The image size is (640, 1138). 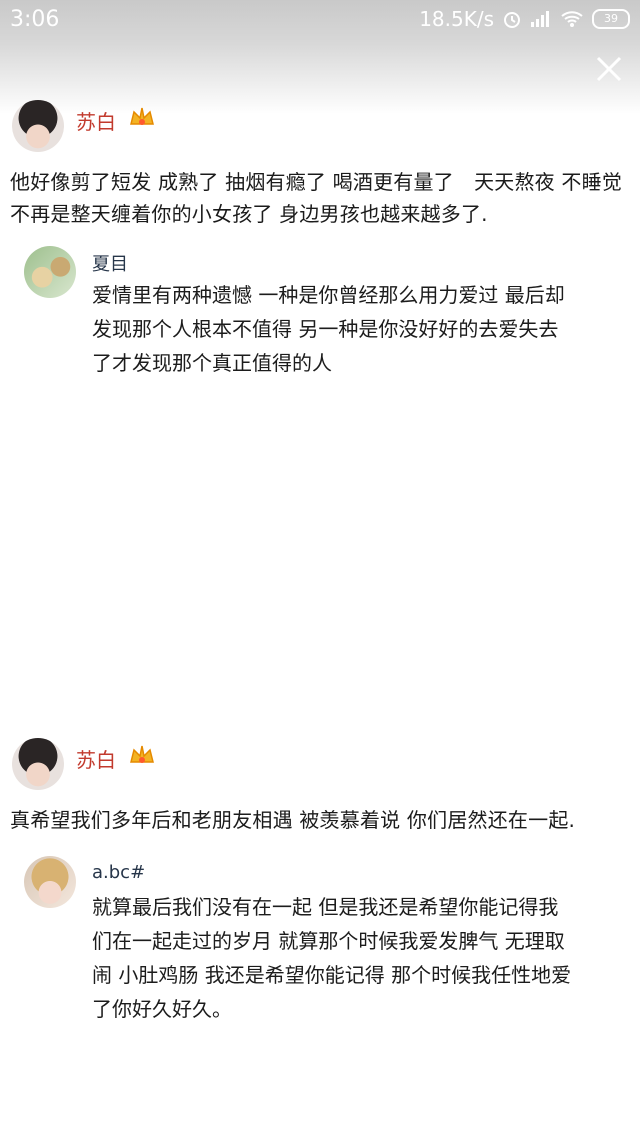 I want to click on status-bar: 3:06 18.5K/s 39, so click(x=320, y=22).